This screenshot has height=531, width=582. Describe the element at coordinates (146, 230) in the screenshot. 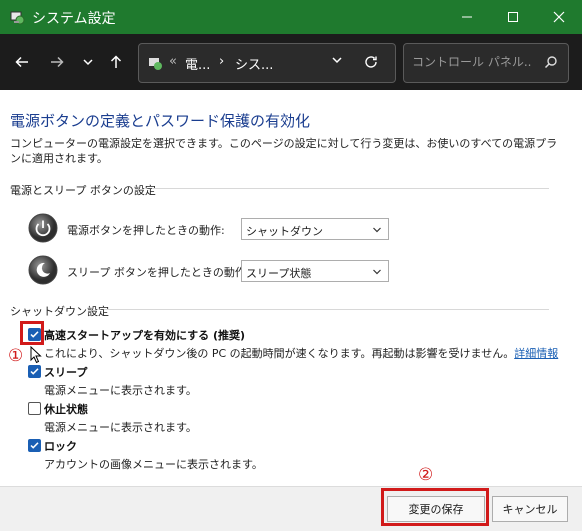

I see `power-button-label: 電源ボタンを押したときの動作:` at that location.